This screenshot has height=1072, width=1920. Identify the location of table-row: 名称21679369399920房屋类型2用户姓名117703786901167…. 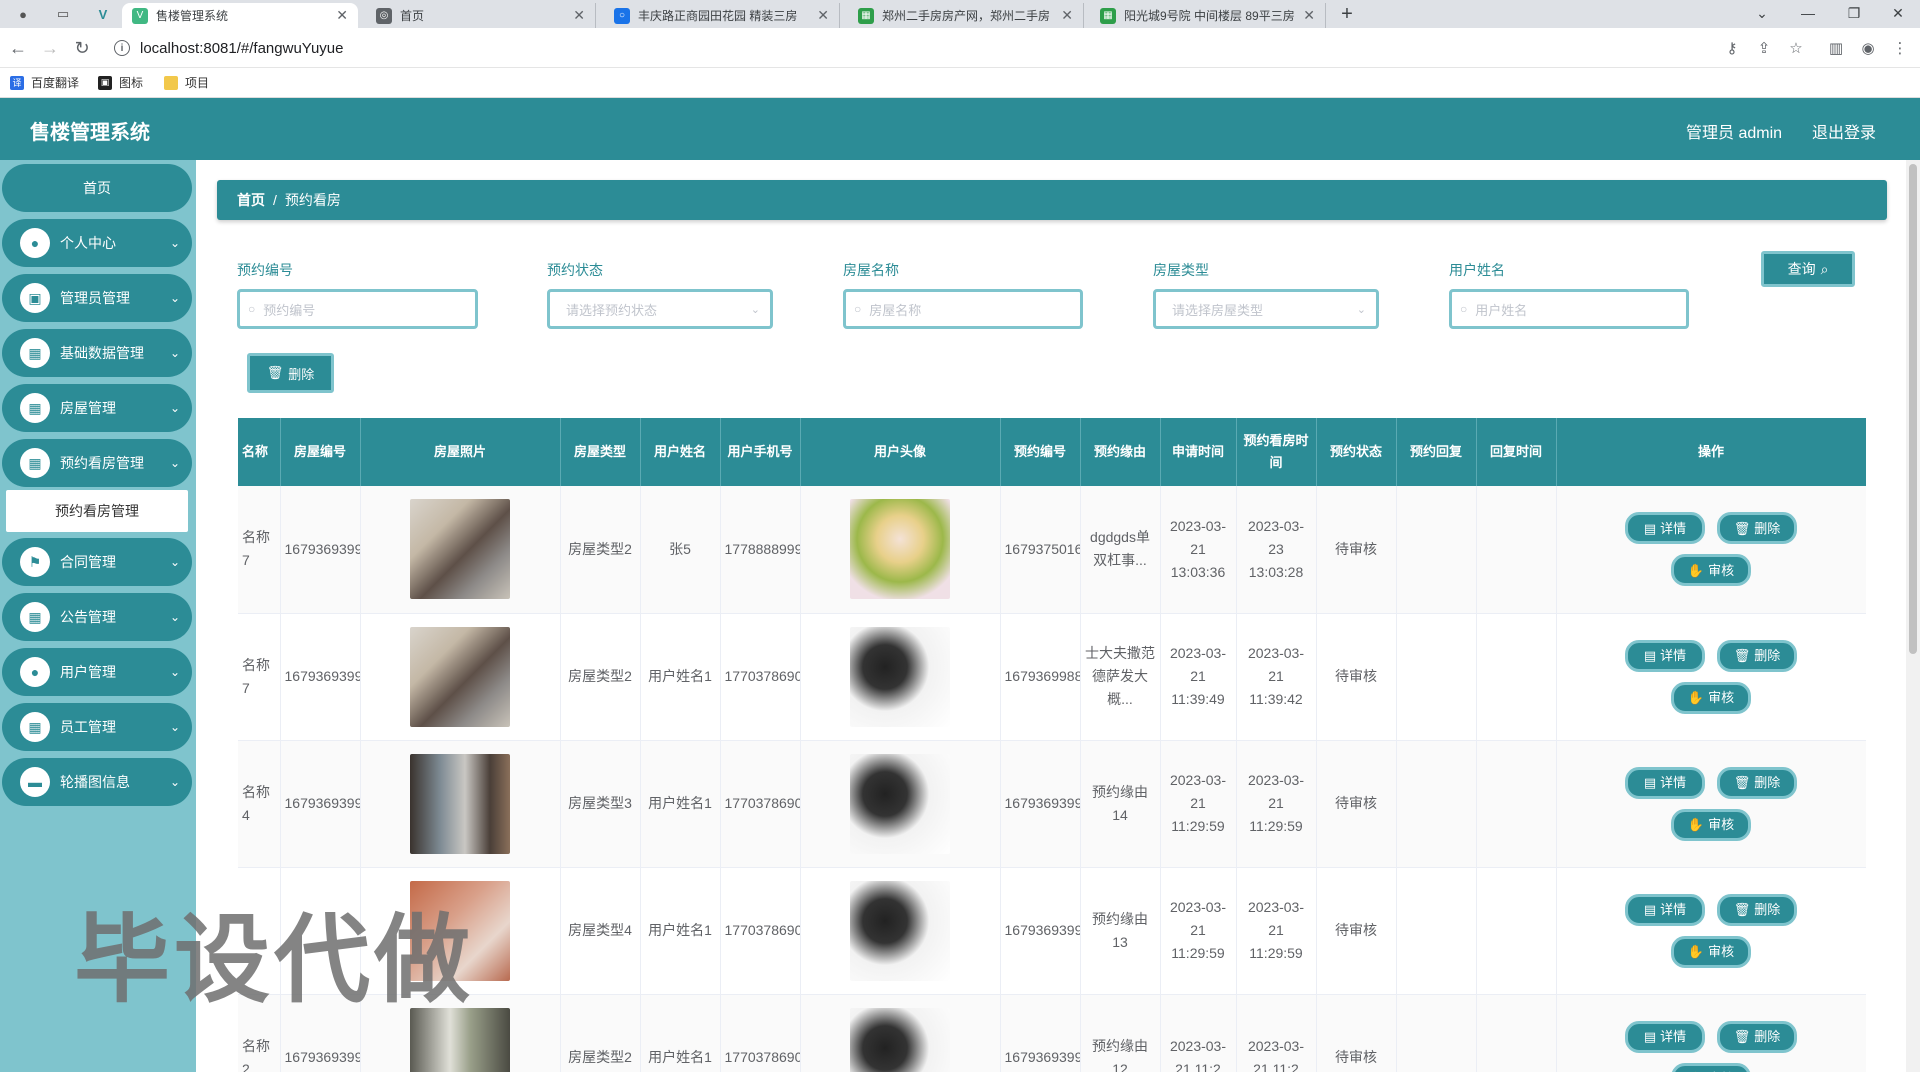
(1052, 1033).